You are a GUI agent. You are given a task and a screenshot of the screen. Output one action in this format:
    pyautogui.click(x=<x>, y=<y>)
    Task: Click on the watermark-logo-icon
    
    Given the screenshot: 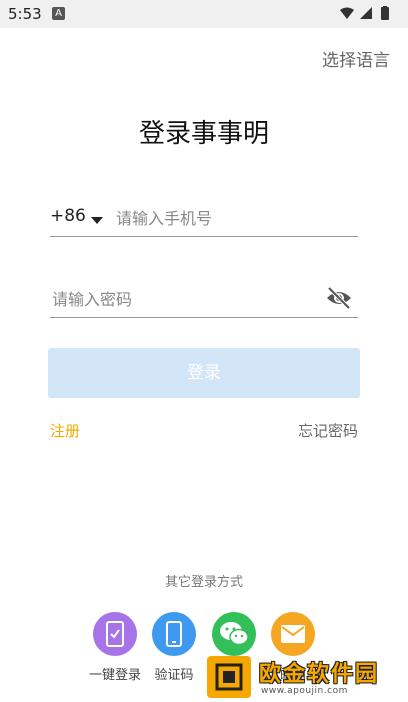 What is the action you would take?
    pyautogui.click(x=229, y=677)
    